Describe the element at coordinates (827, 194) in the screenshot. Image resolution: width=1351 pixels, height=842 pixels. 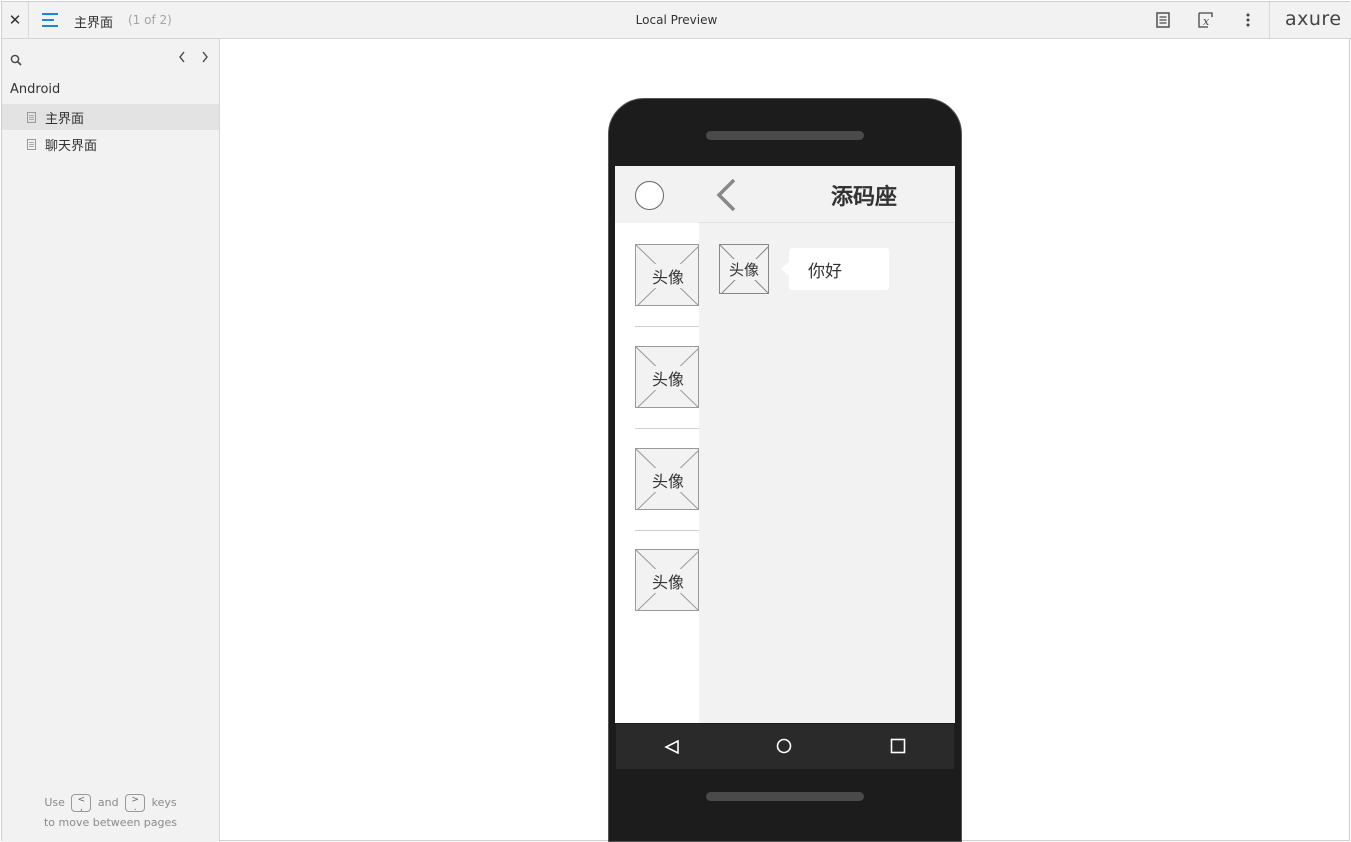
I see `chat-header` at that location.